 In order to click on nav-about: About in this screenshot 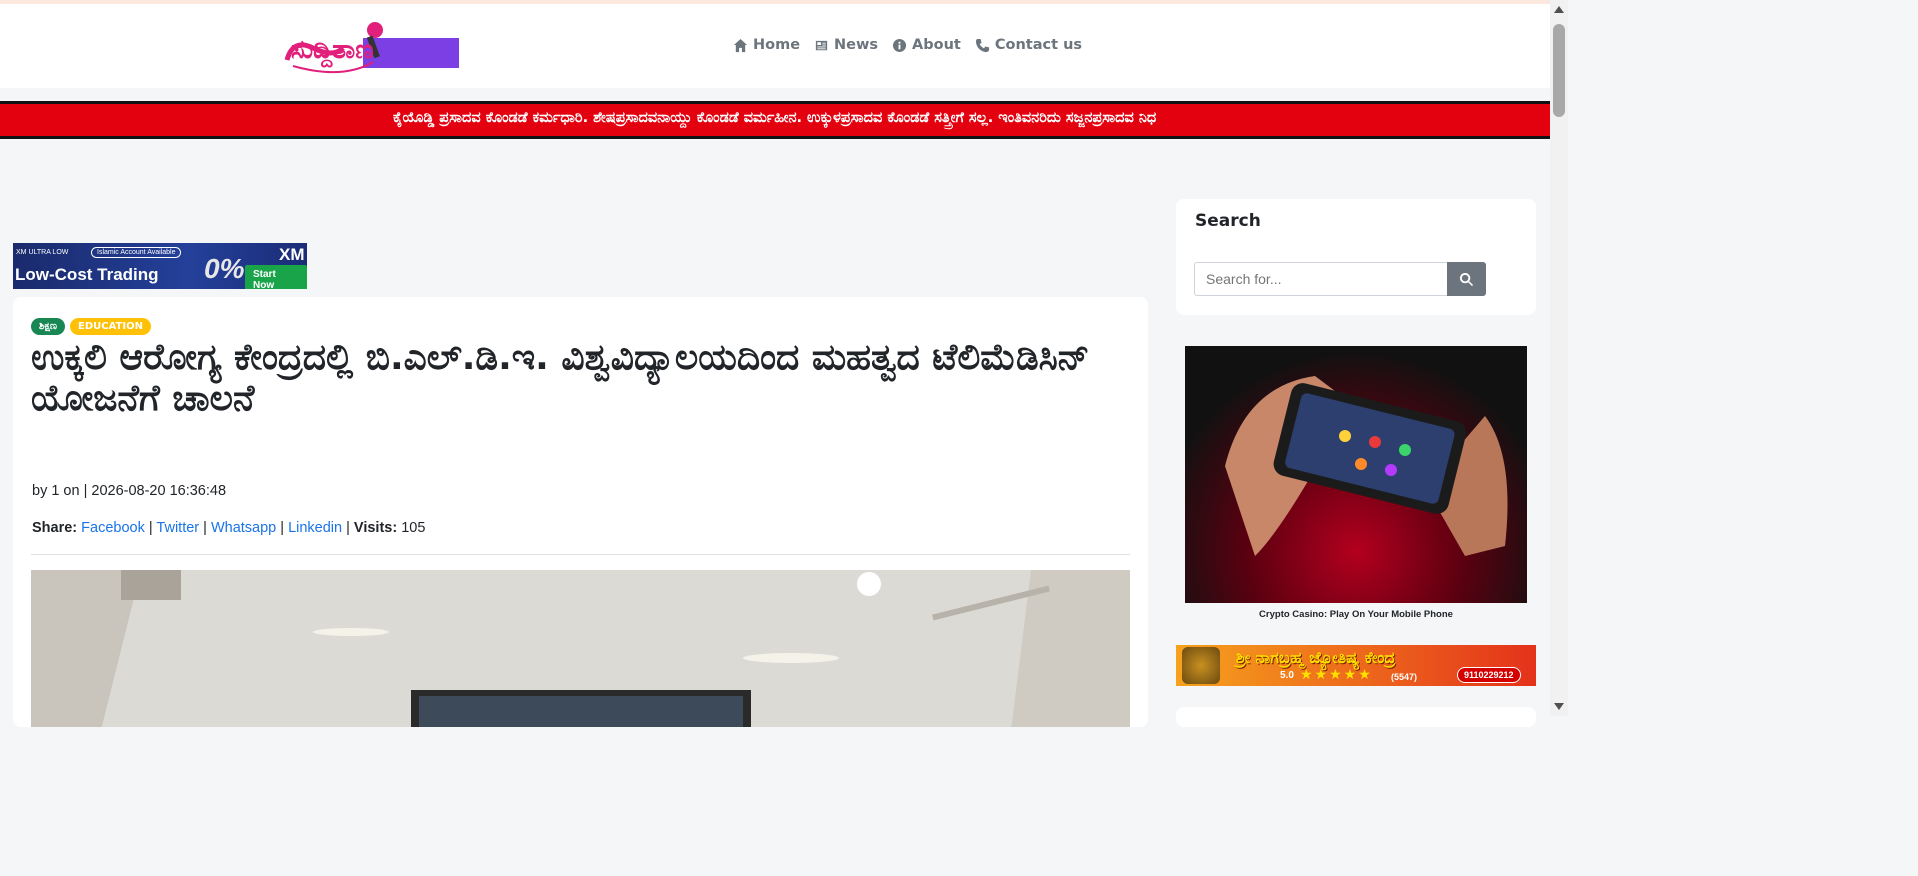, I will do `click(926, 45)`.